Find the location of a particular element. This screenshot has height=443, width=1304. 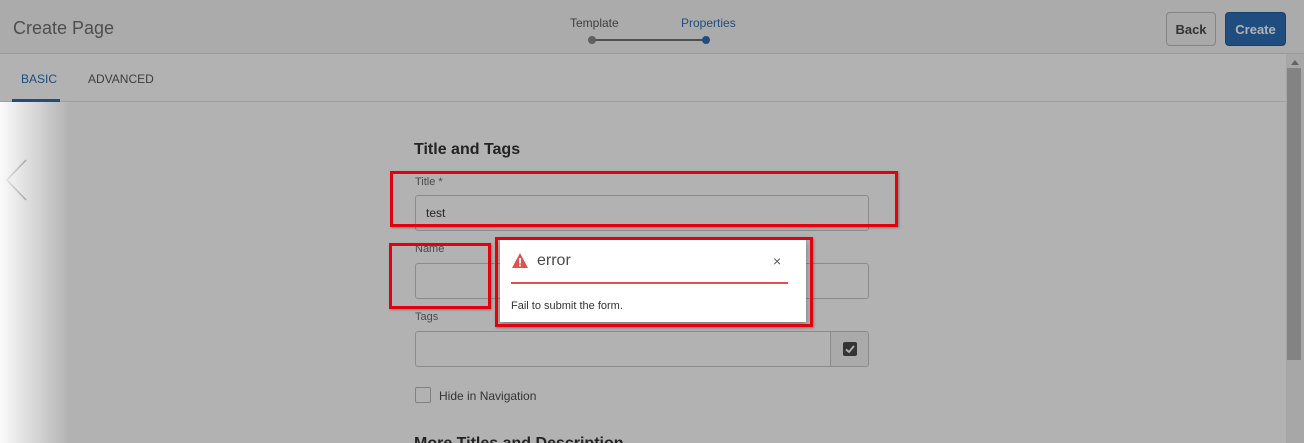

alert-triangle-icon is located at coordinates (520, 260).